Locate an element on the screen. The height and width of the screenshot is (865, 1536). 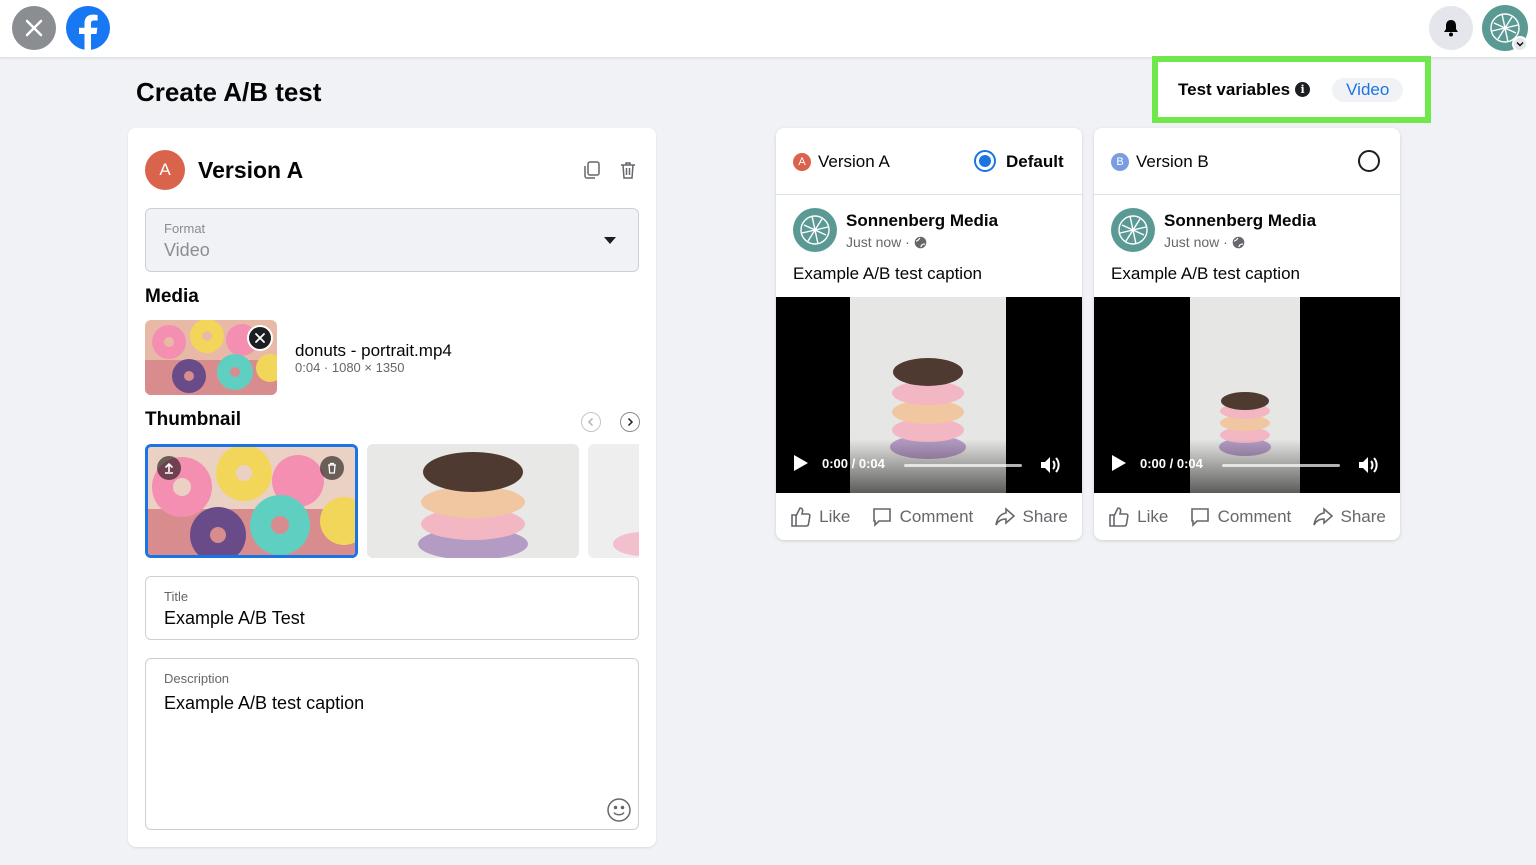
media-section-title: Media is located at coordinates (172, 296).